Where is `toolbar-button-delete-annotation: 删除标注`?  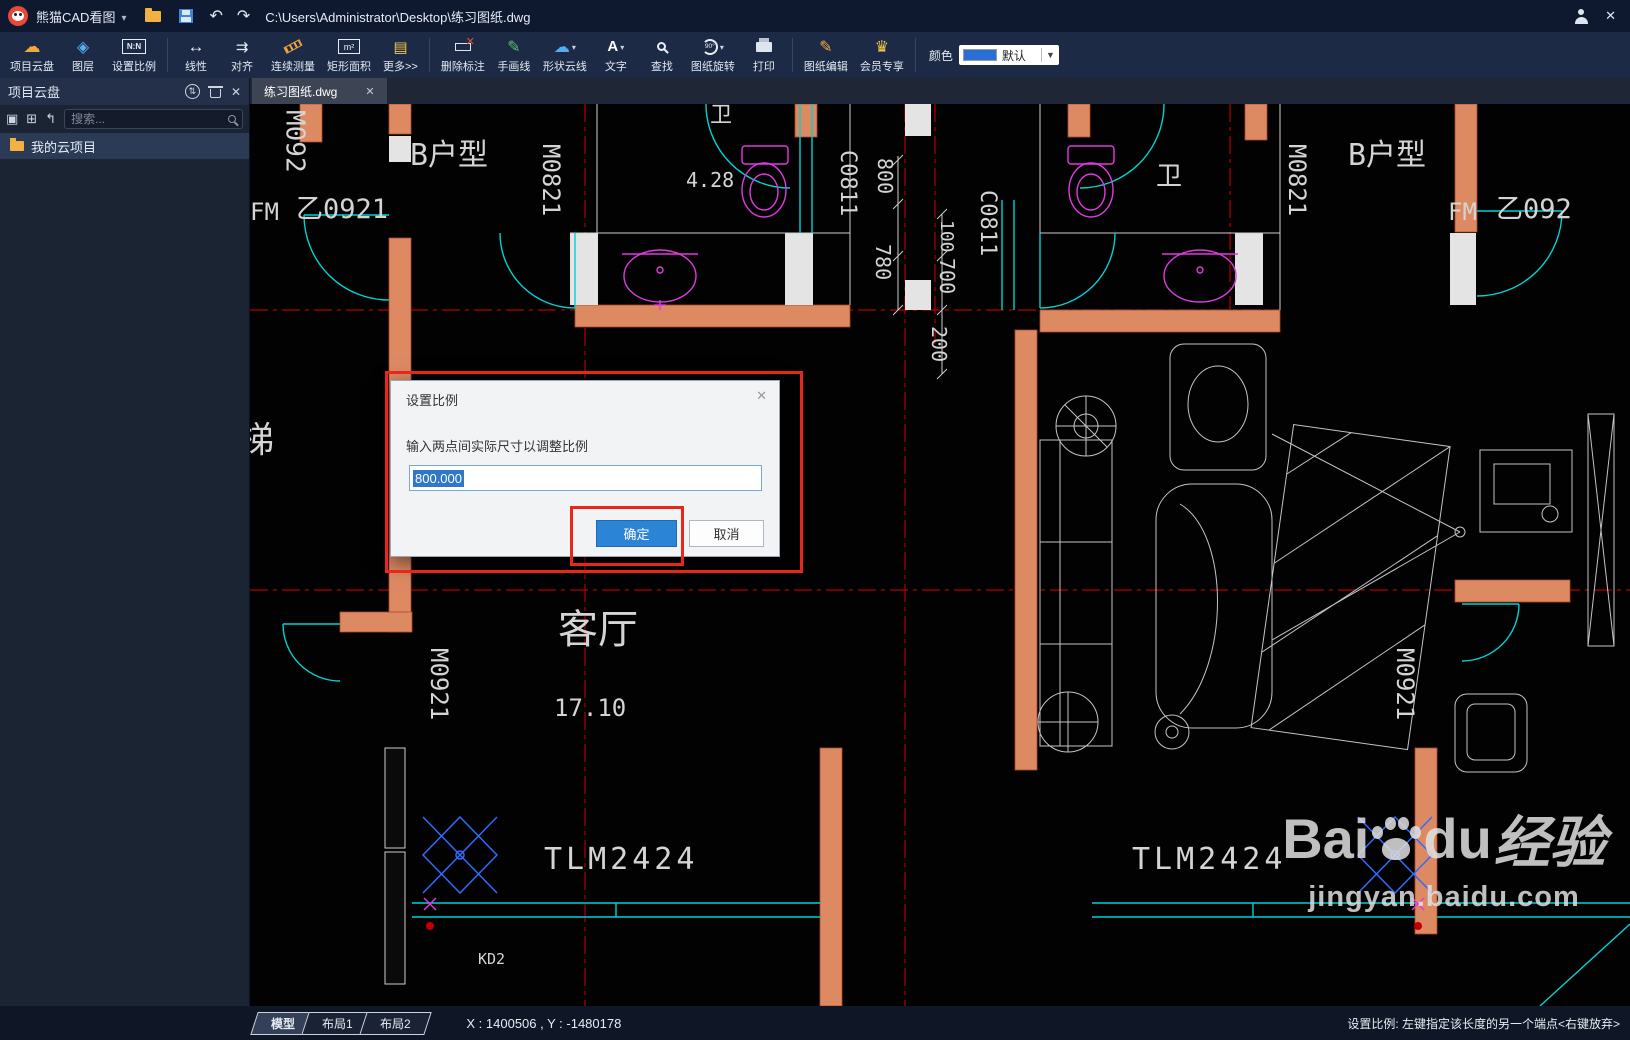 toolbar-button-delete-annotation: 删除标注 is located at coordinates (463, 55).